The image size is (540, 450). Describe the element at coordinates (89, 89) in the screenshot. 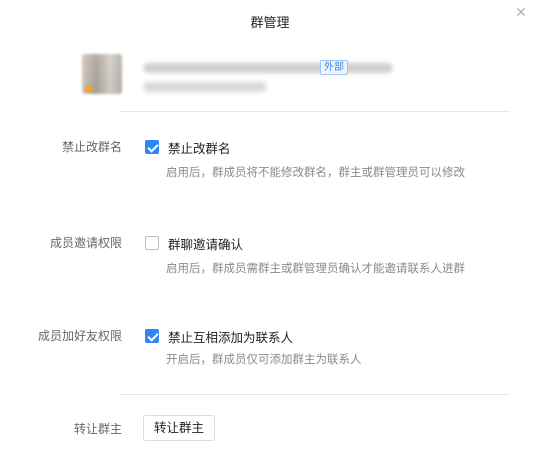

I see `avatar-status-dot` at that location.